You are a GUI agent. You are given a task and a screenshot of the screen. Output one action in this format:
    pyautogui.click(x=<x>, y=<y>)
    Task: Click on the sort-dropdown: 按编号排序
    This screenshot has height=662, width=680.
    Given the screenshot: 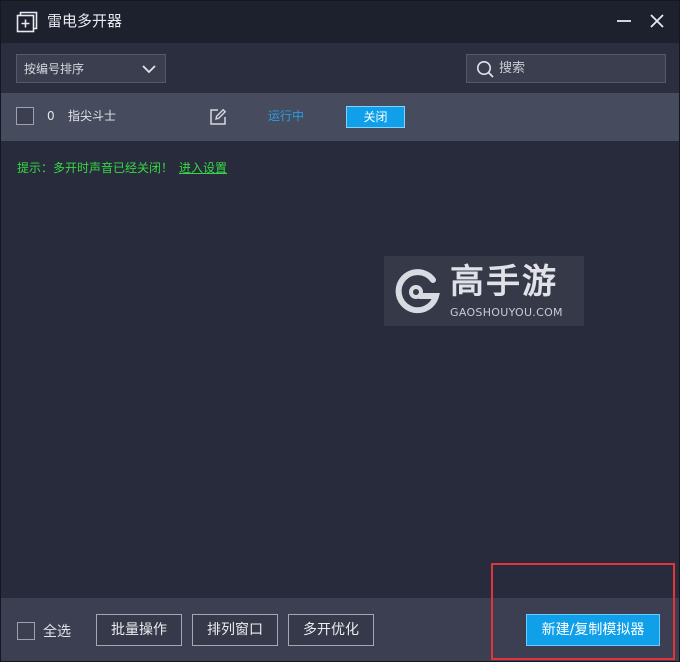 What is the action you would take?
    pyautogui.click(x=91, y=68)
    